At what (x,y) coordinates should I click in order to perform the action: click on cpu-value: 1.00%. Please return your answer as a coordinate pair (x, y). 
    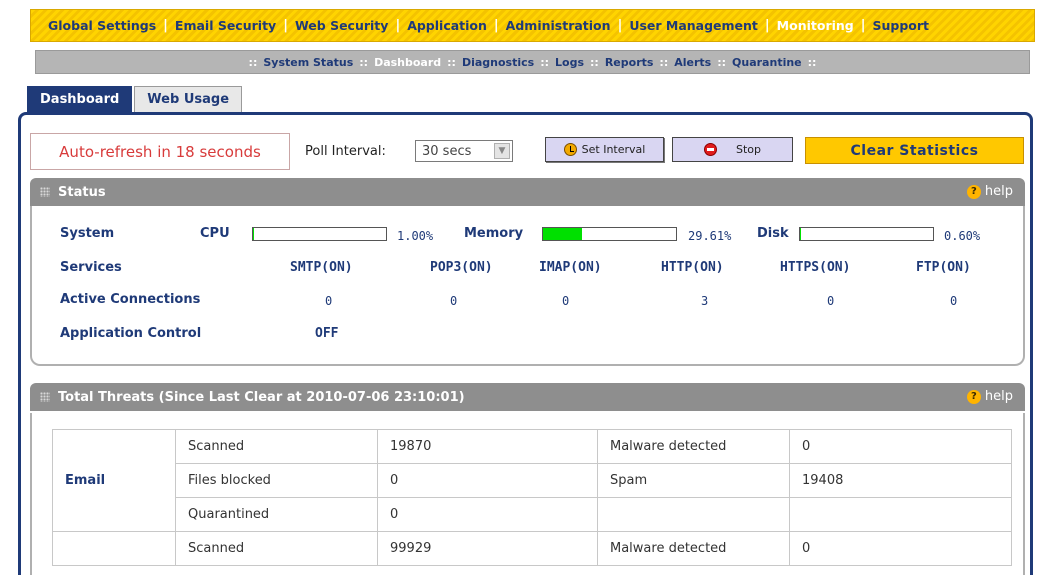
    Looking at the image, I should click on (415, 236).